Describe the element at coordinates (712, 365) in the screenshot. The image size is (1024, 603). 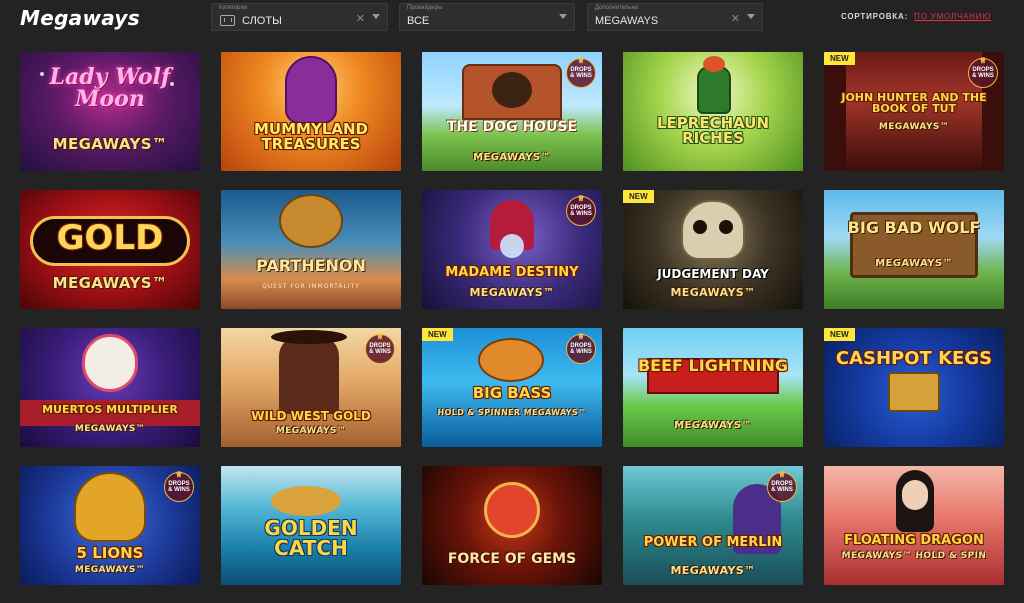
I see `game-title: Beef Lightning` at that location.